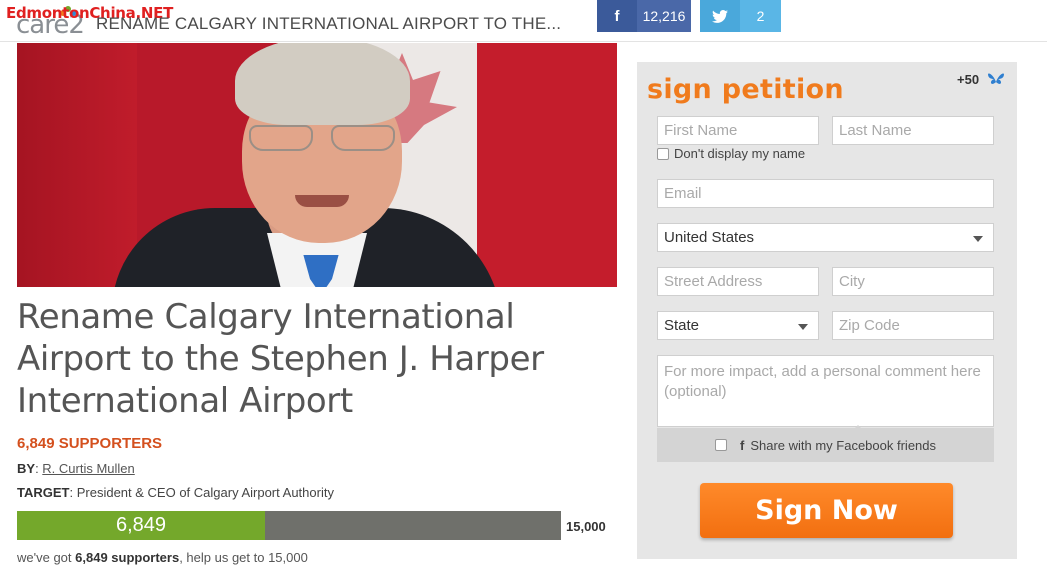  I want to click on twitter-icon, so click(720, 16).